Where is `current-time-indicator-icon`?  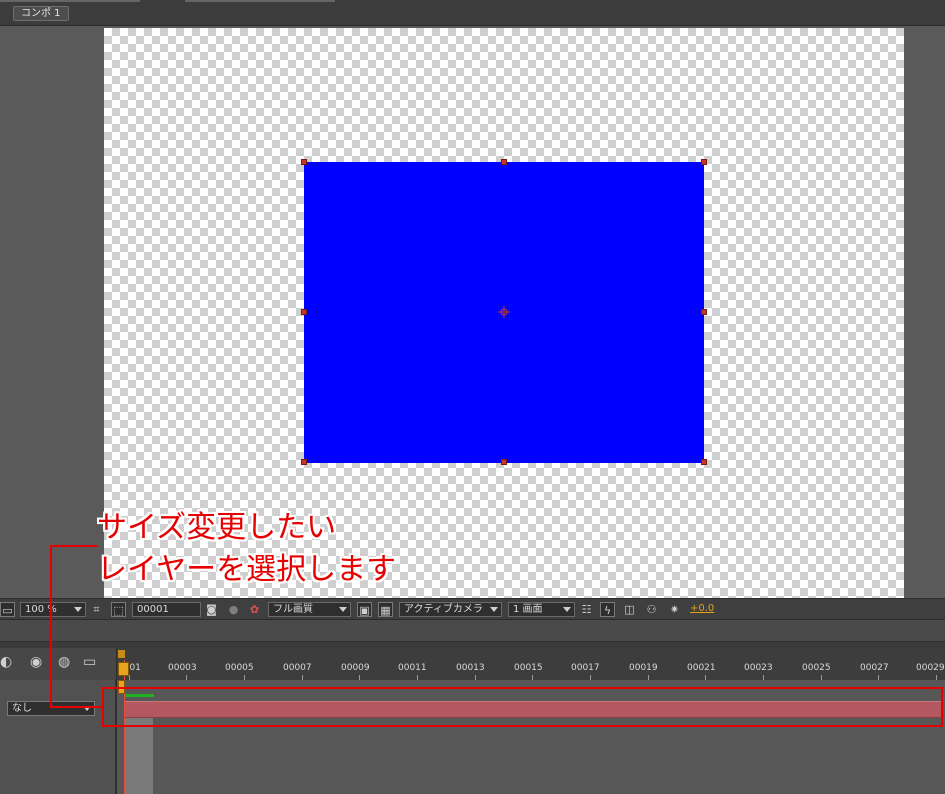 current-time-indicator-icon is located at coordinates (123, 669).